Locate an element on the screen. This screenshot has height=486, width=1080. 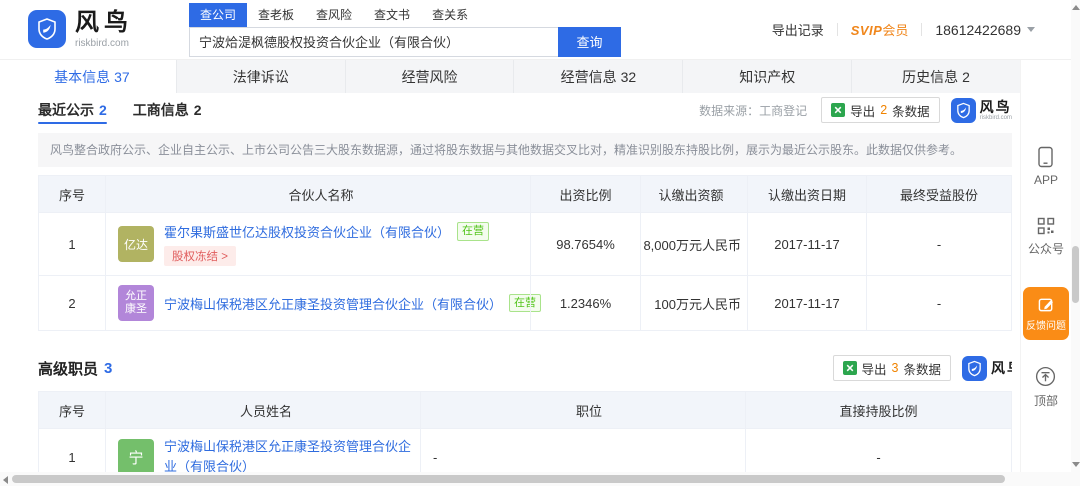
nav-tab-document: 查文书 is located at coordinates (392, 15).